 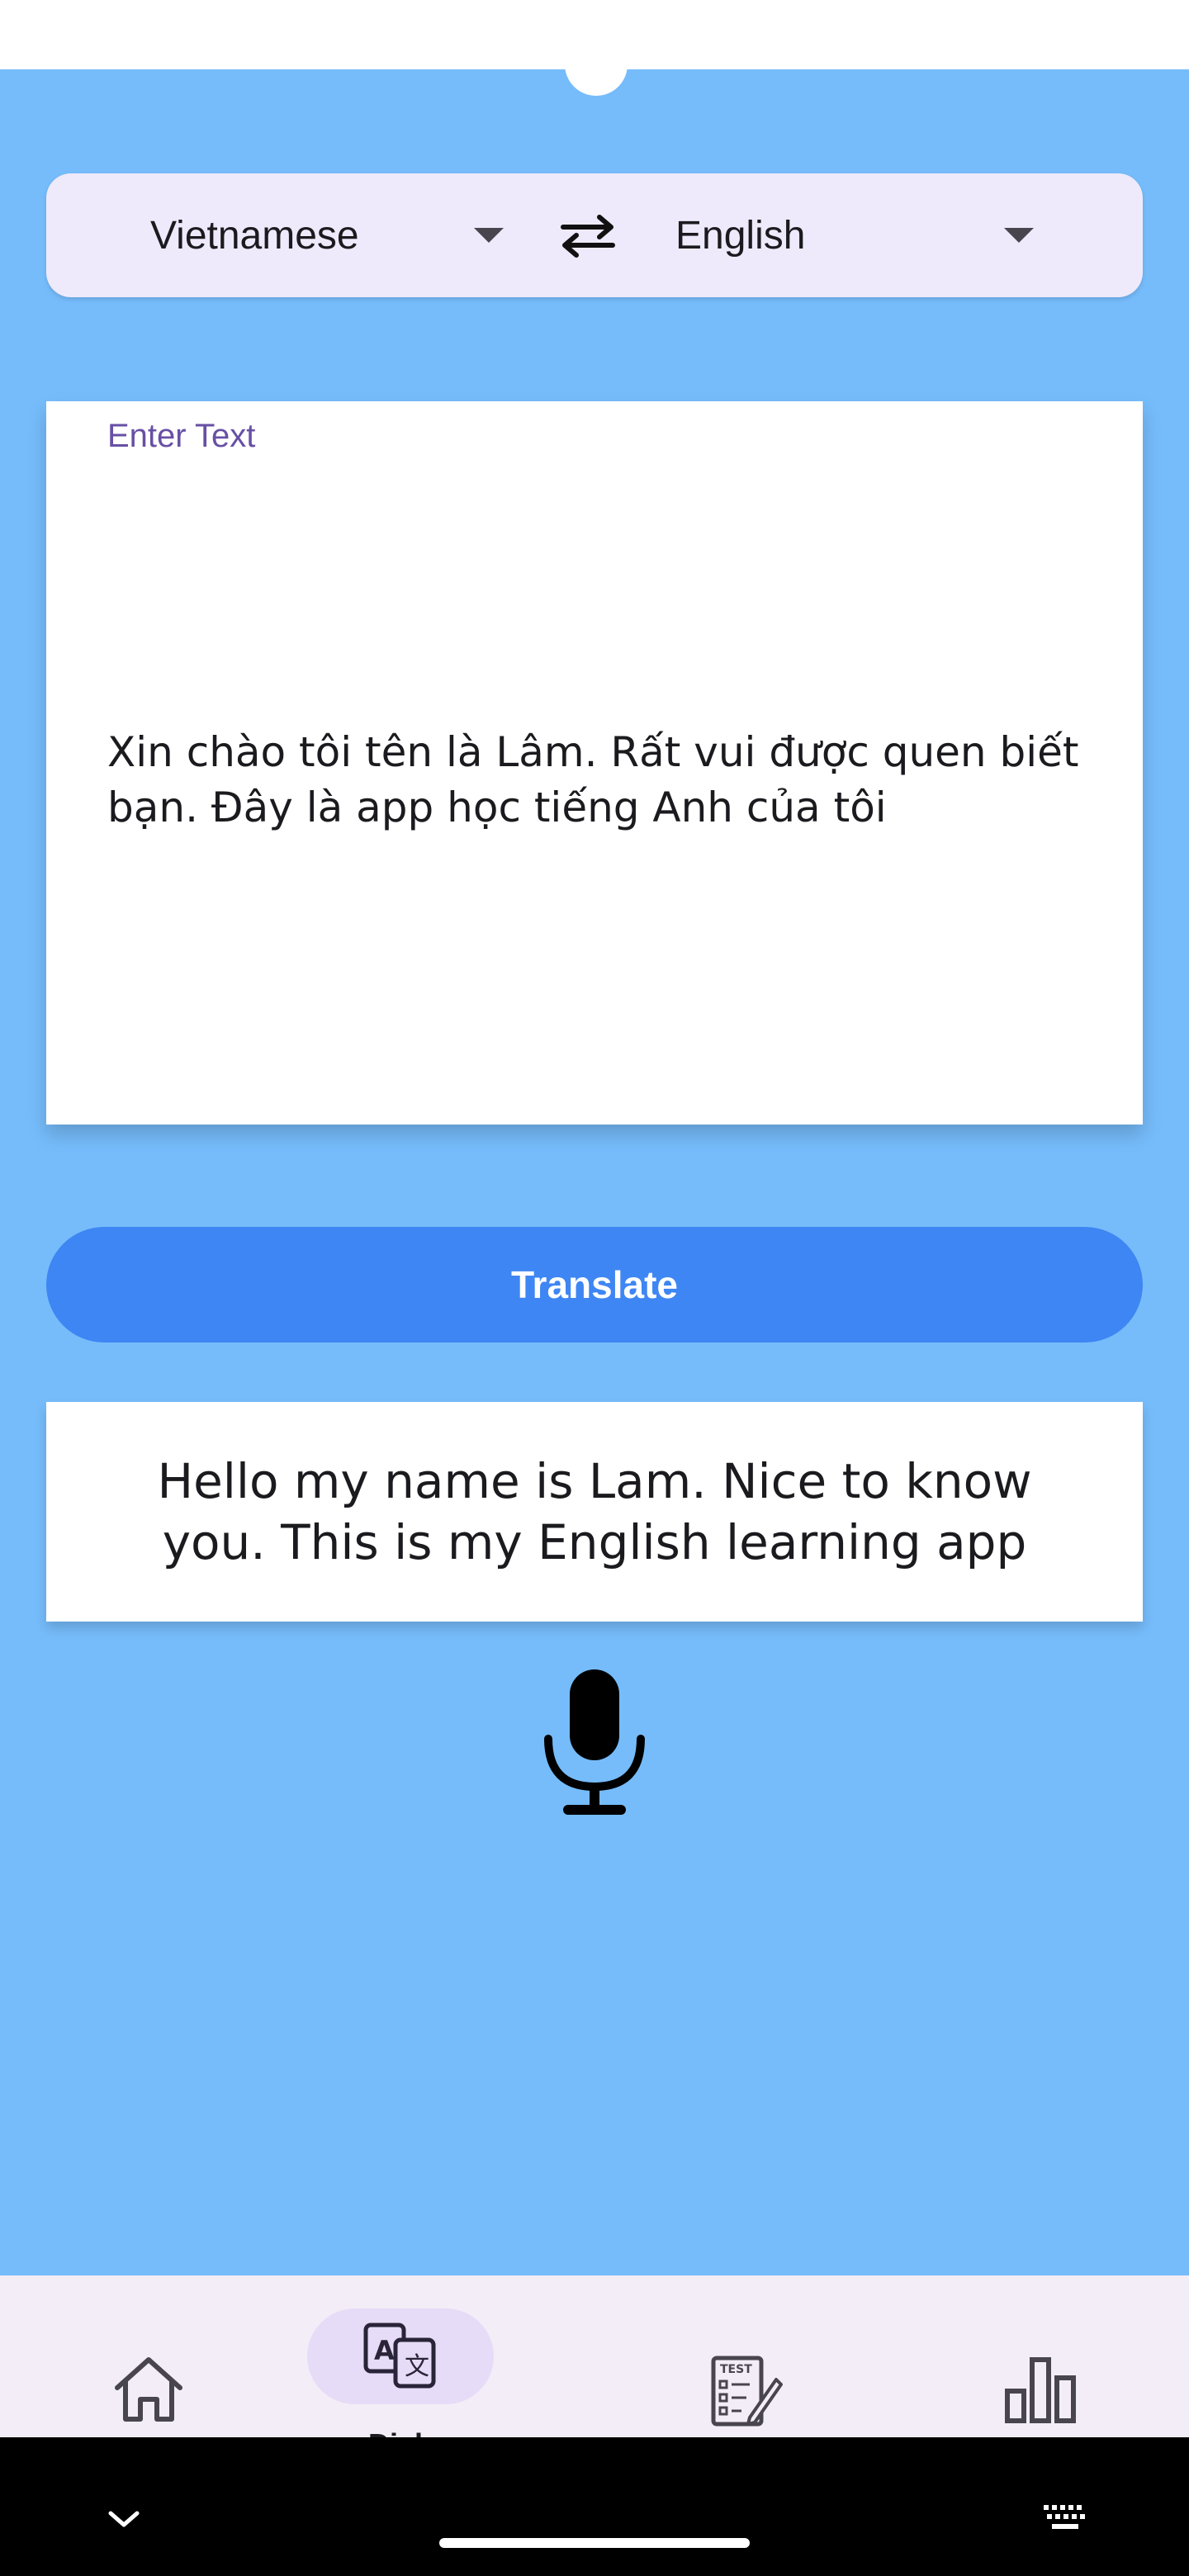 I want to click on system-navigation-bar, so click(x=594, y=2506).